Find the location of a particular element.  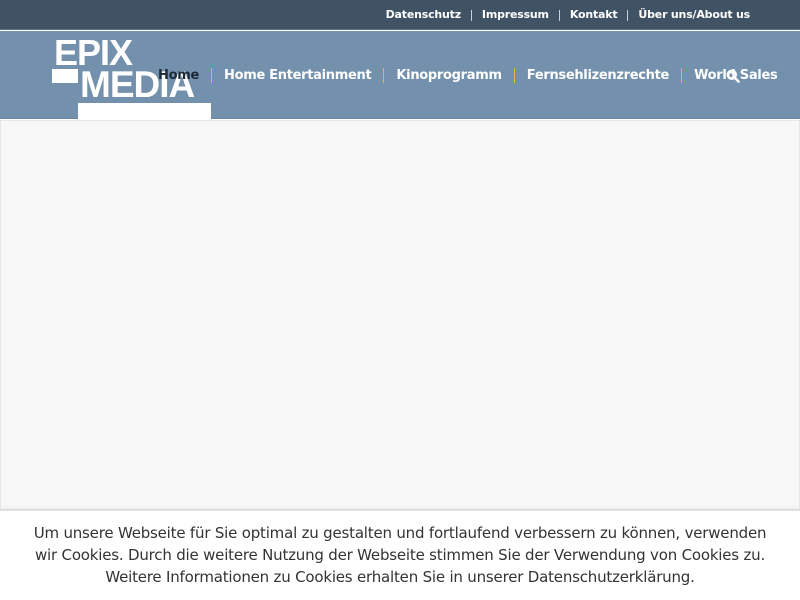

top-link-datenschutz: Datenschutz is located at coordinates (423, 15).